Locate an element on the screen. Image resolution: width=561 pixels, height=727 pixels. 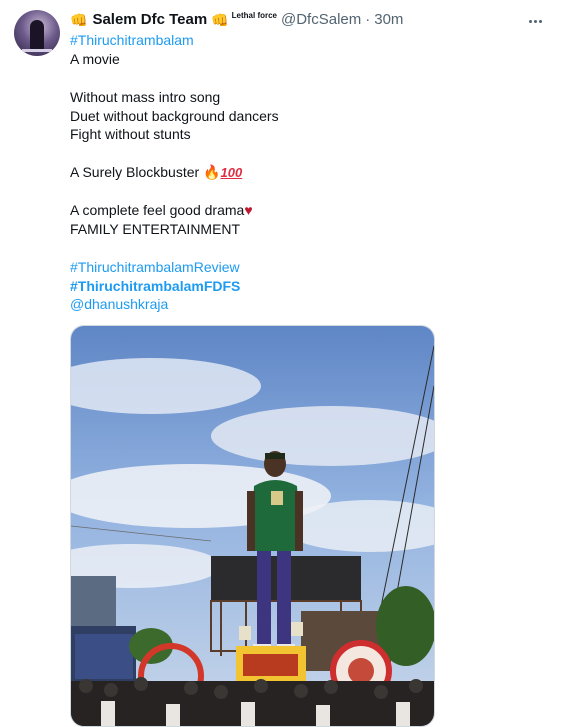
hashtag-link: #ThiruchitrambalamFDFS is located at coordinates (155, 286).